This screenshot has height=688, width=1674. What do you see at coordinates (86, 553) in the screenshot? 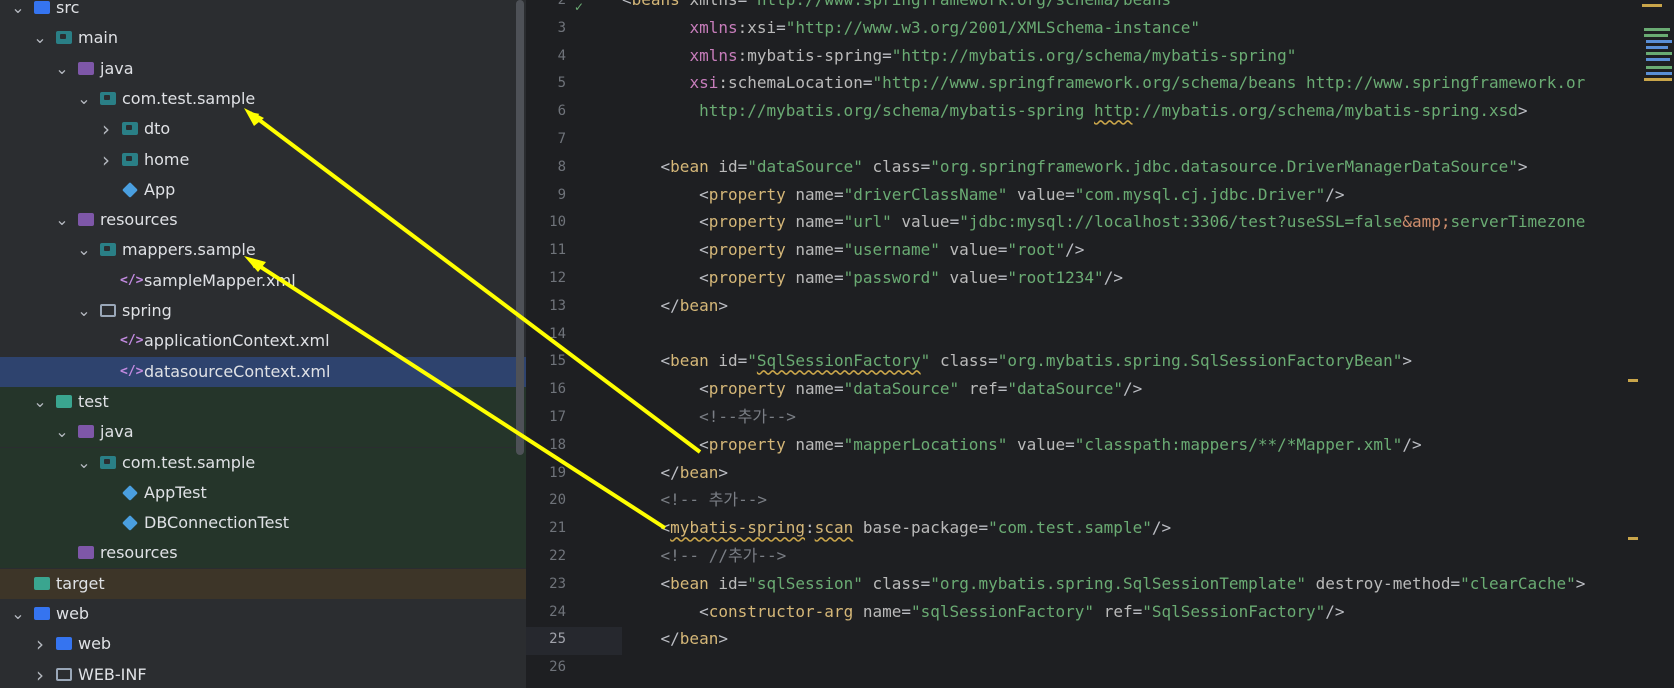
I see `test-resources-folder-icon` at bounding box center [86, 553].